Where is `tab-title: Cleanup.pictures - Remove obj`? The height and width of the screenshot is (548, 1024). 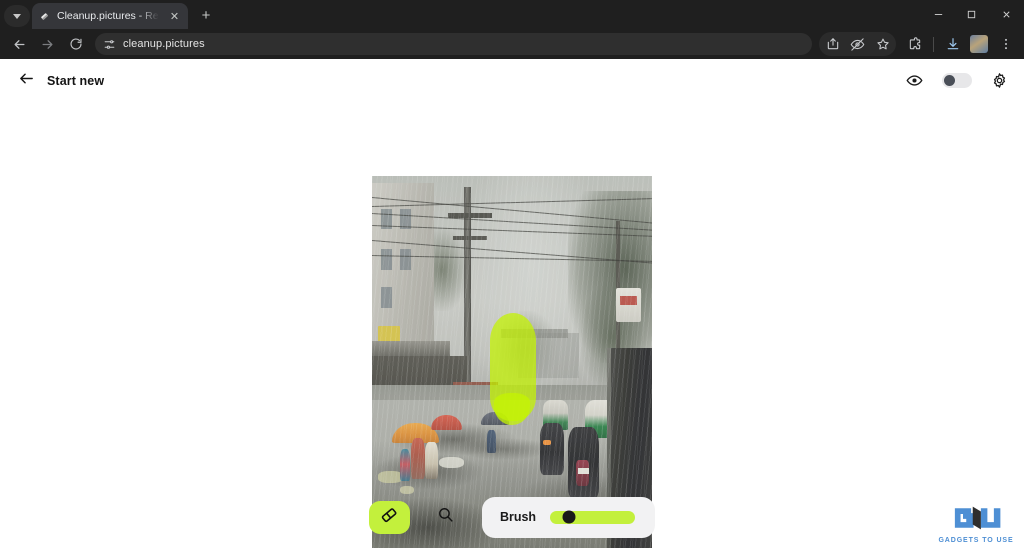
tab-title: Cleanup.pictures - Remove obj is located at coordinates (109, 16).